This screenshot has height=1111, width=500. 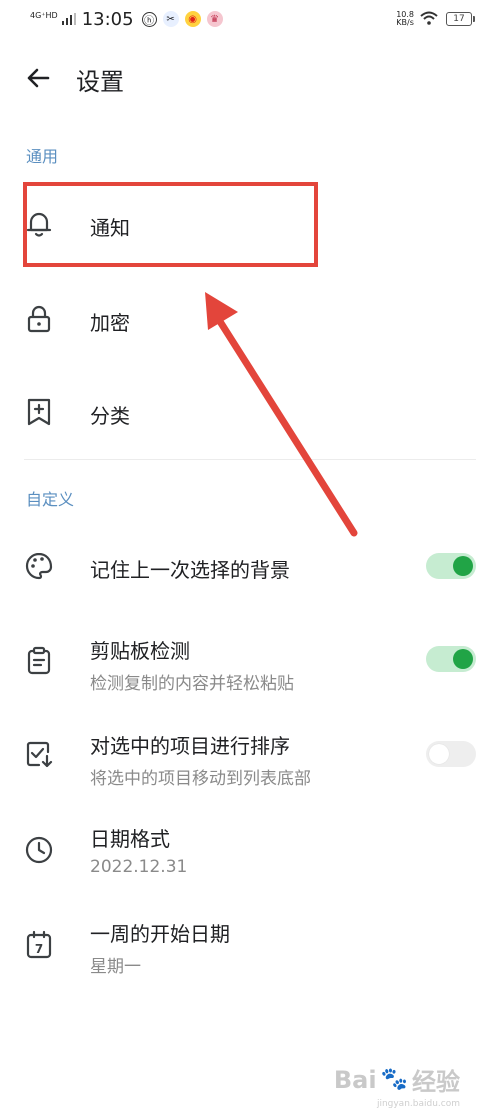 I want to click on settings-item-date-format: 日期格式 2022.12.31, so click(x=250, y=852).